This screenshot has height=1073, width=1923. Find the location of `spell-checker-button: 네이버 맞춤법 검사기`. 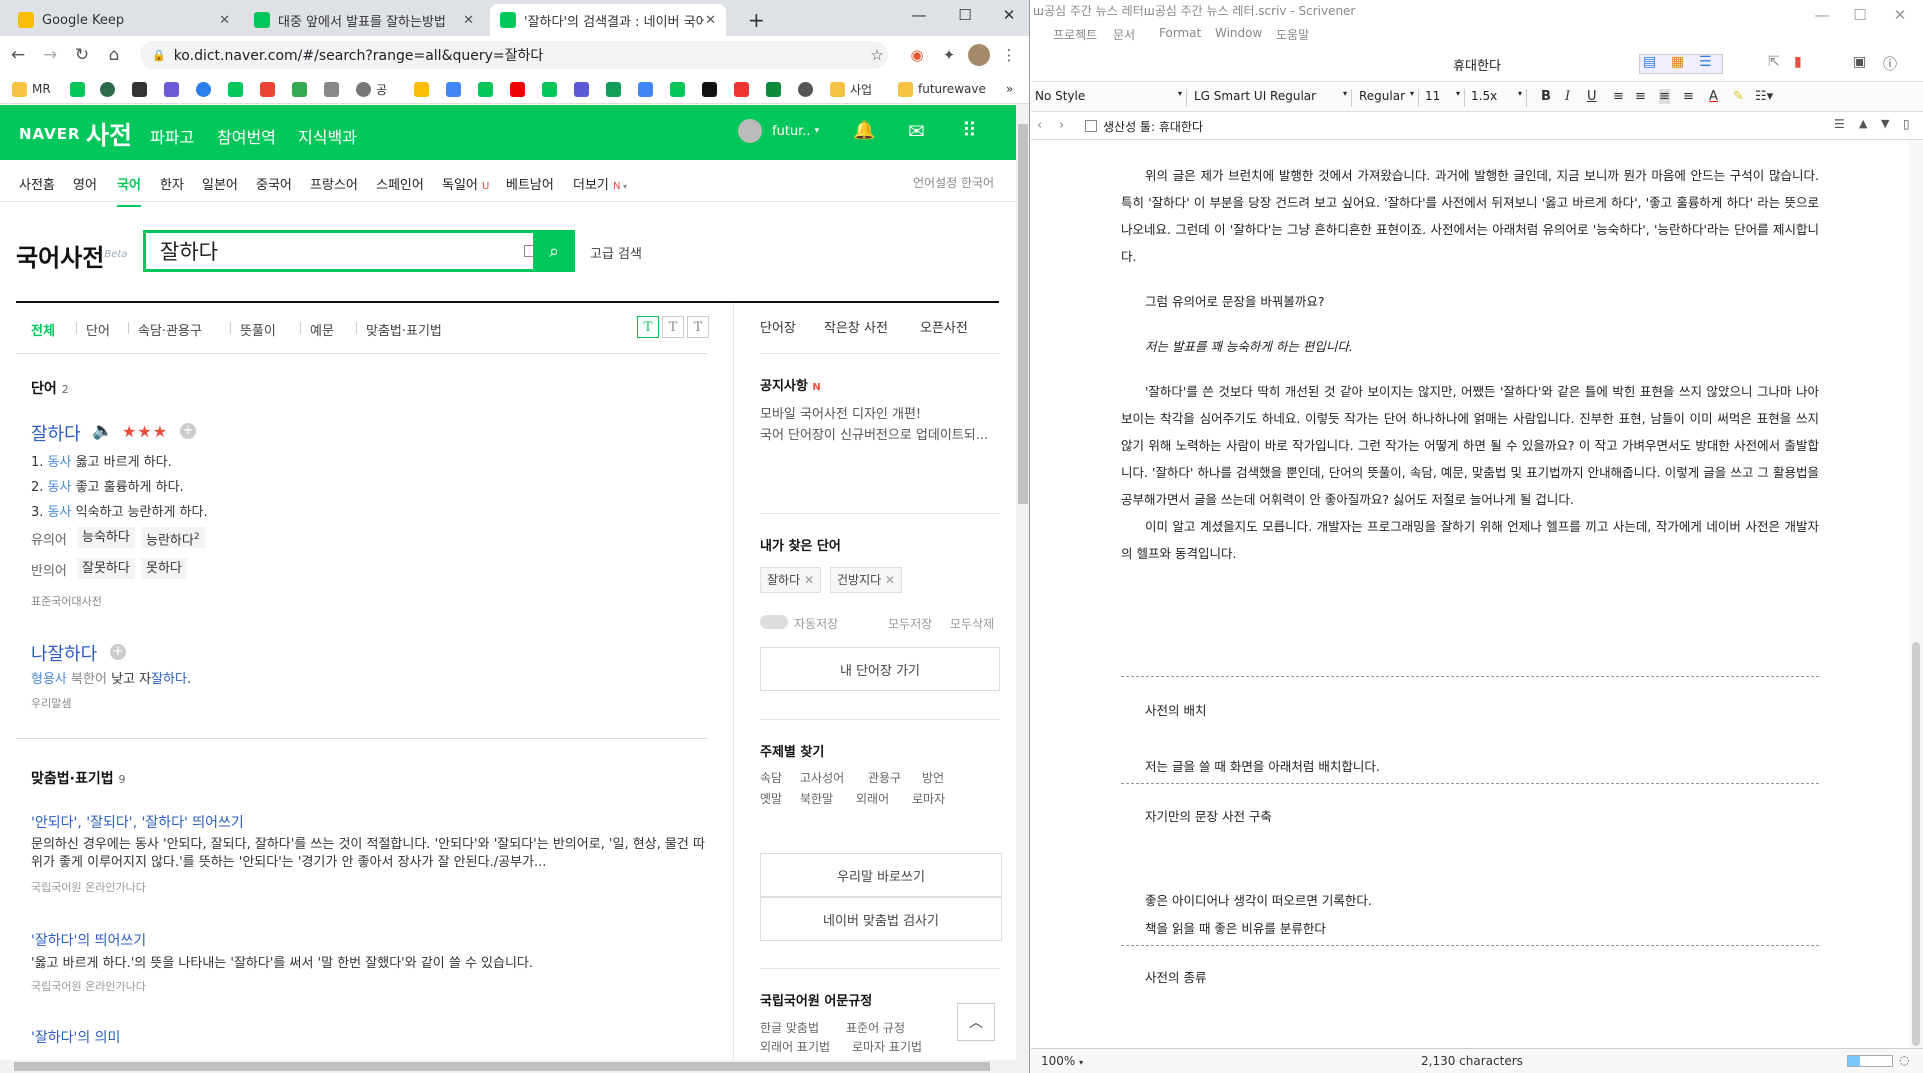

spell-checker-button: 네이버 맞춤법 검사기 is located at coordinates (881, 919).